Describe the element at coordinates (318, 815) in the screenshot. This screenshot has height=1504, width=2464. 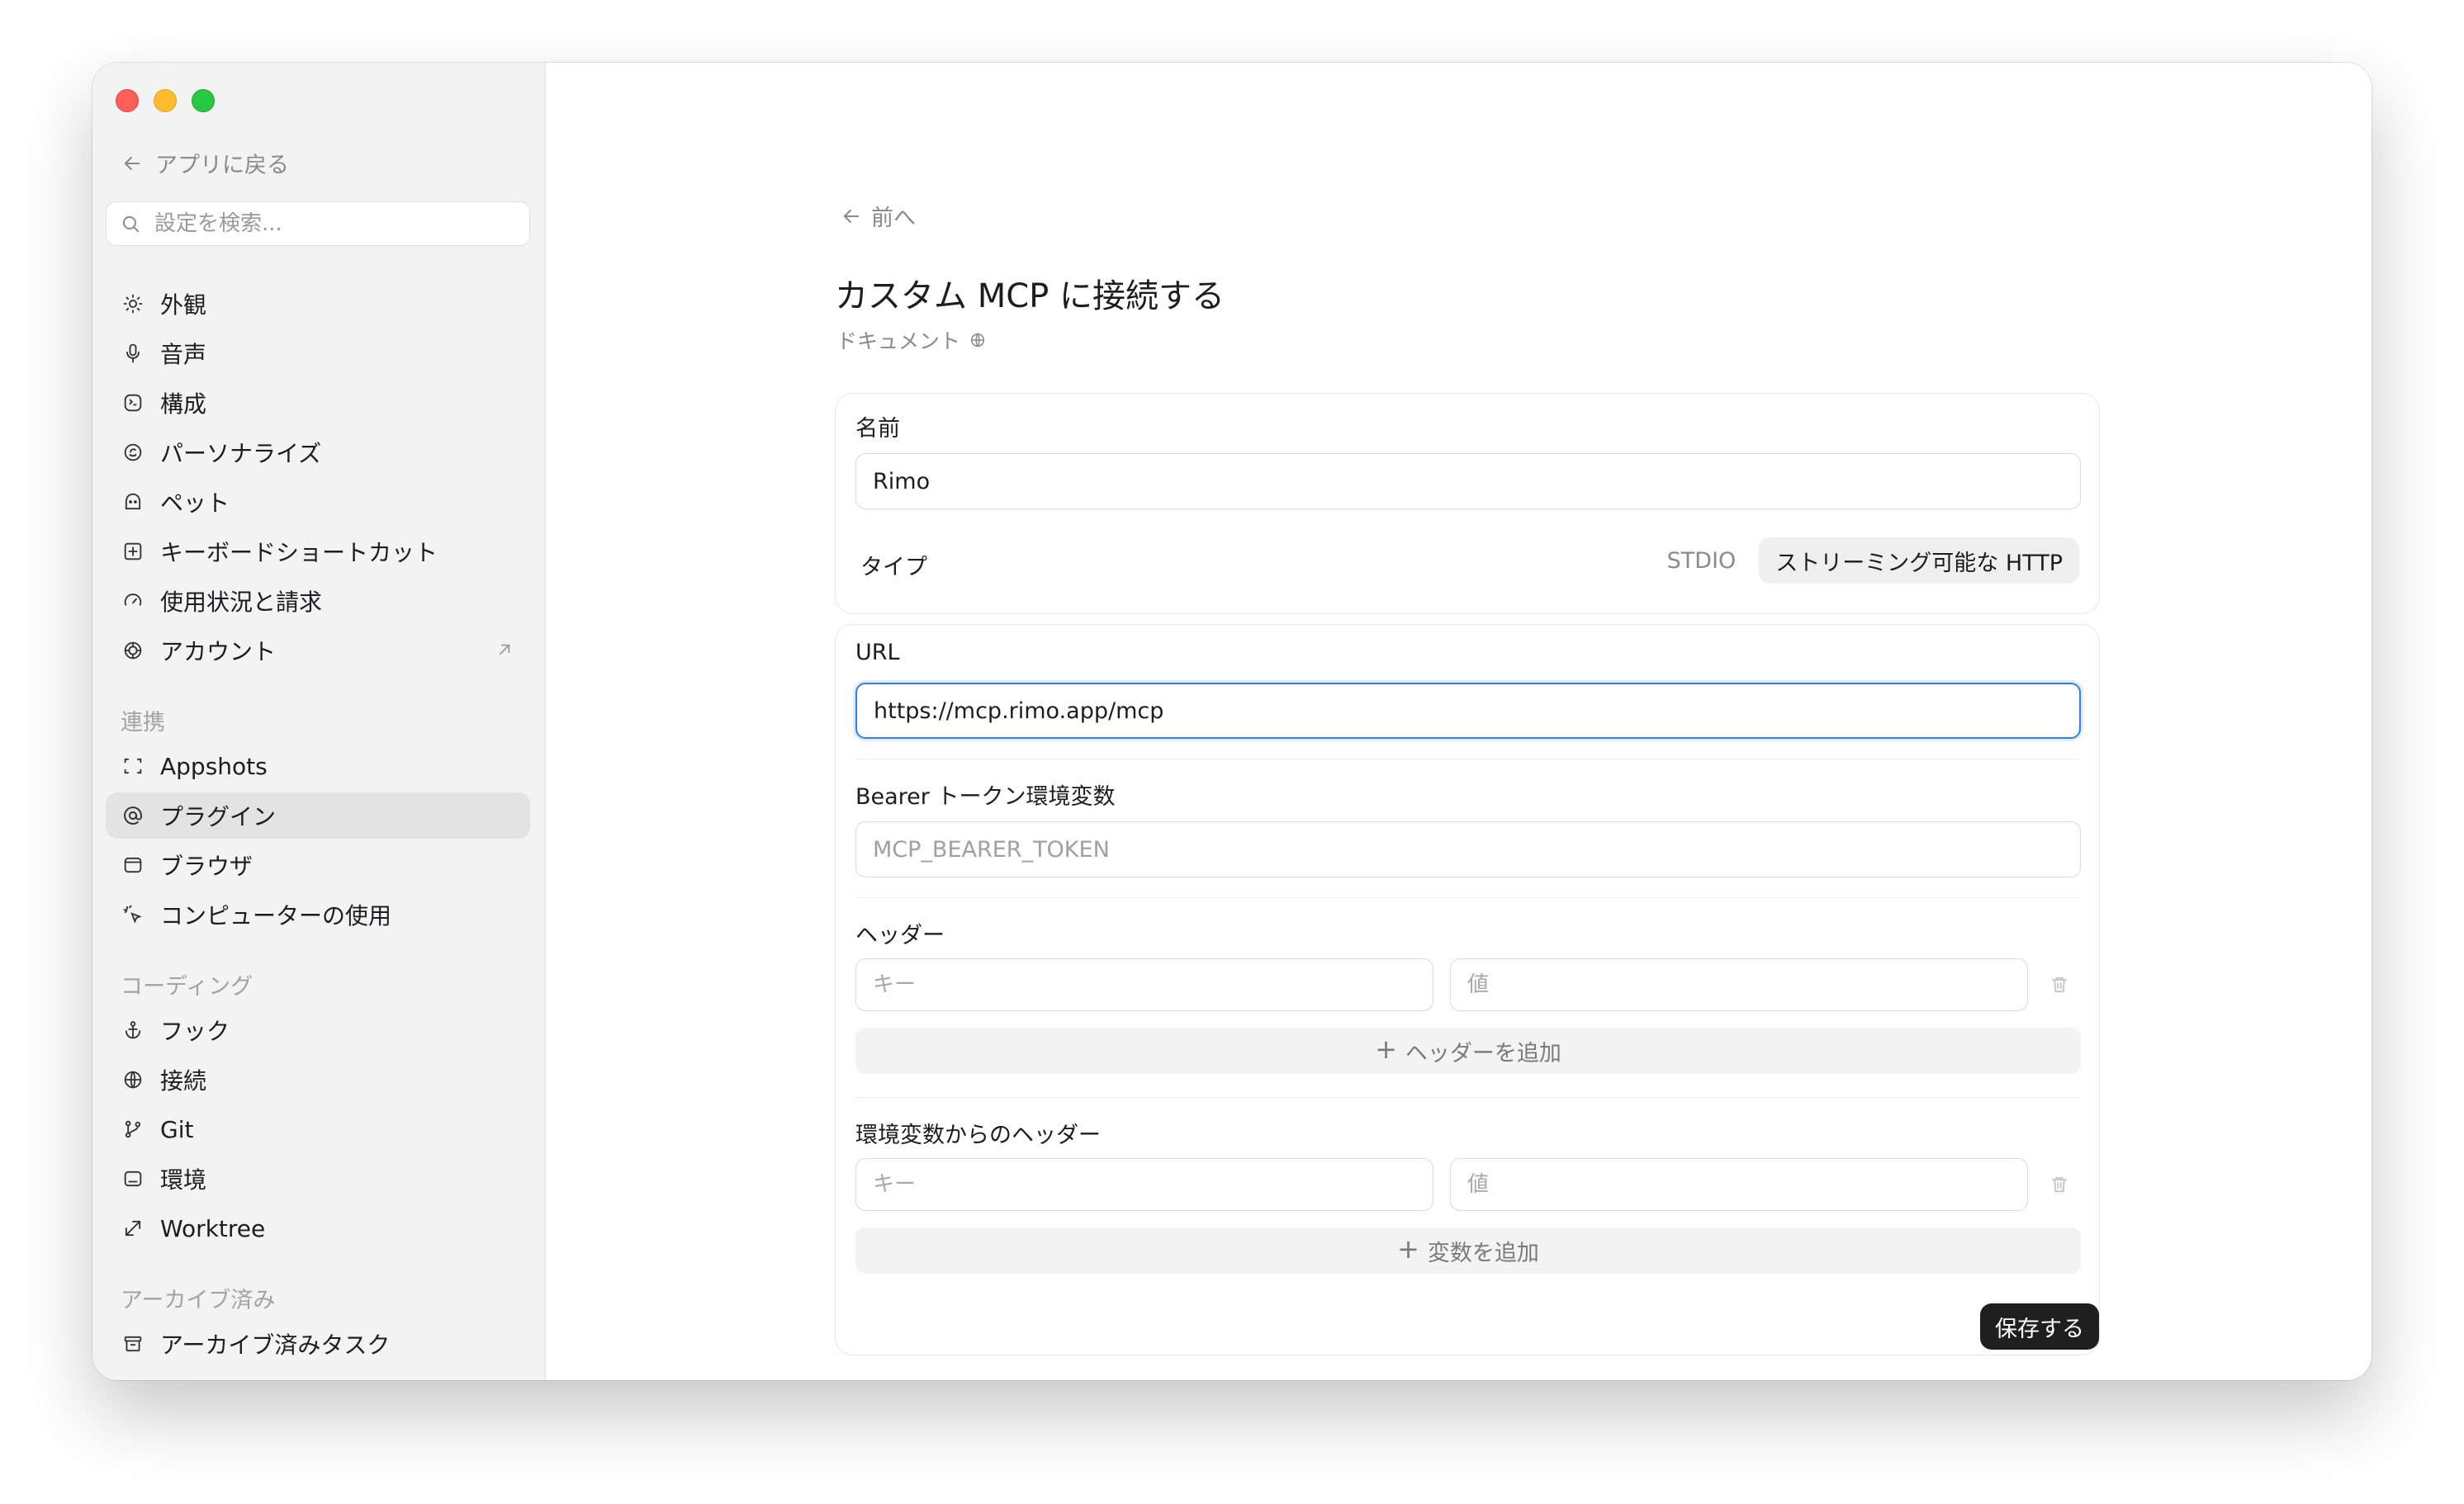
I see `sidebar-item-plugins: プラグイン` at that location.